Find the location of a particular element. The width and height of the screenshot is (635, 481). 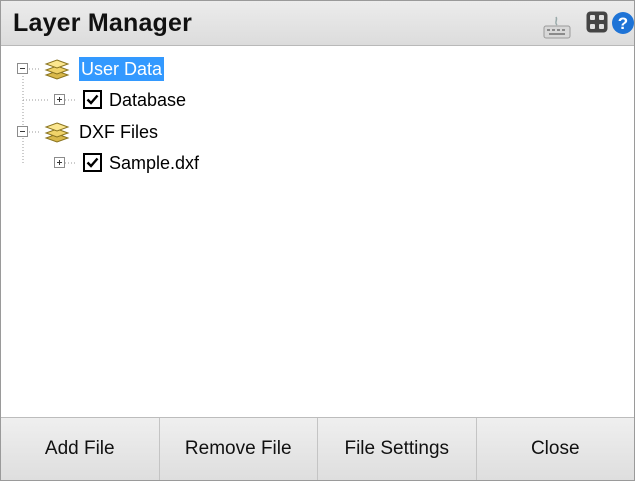

tree-node-label: DXF Files is located at coordinates (119, 132).